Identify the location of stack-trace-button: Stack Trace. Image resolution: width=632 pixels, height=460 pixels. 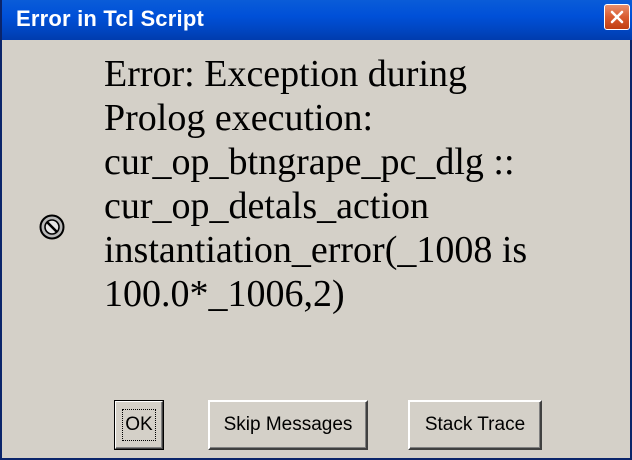
(475, 425).